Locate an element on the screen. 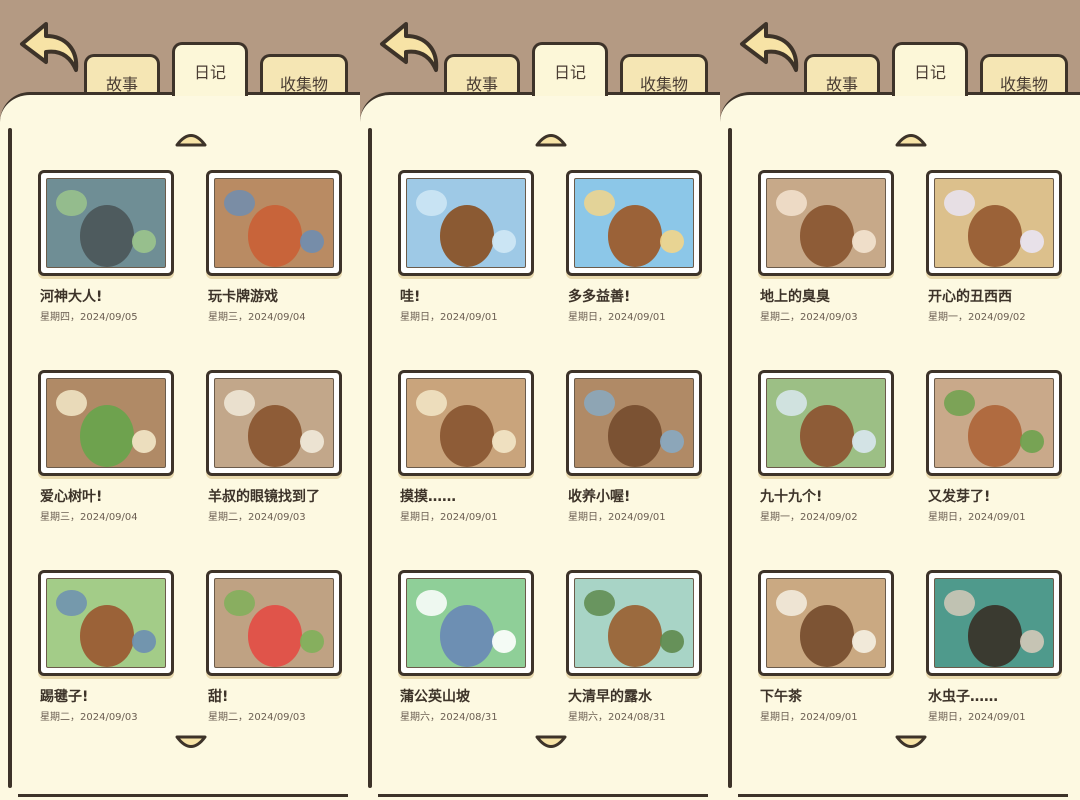 This screenshot has height=800, width=1080. diary-entry: 爱心树叶! 星期三，2024/09/04 is located at coordinates (108, 446).